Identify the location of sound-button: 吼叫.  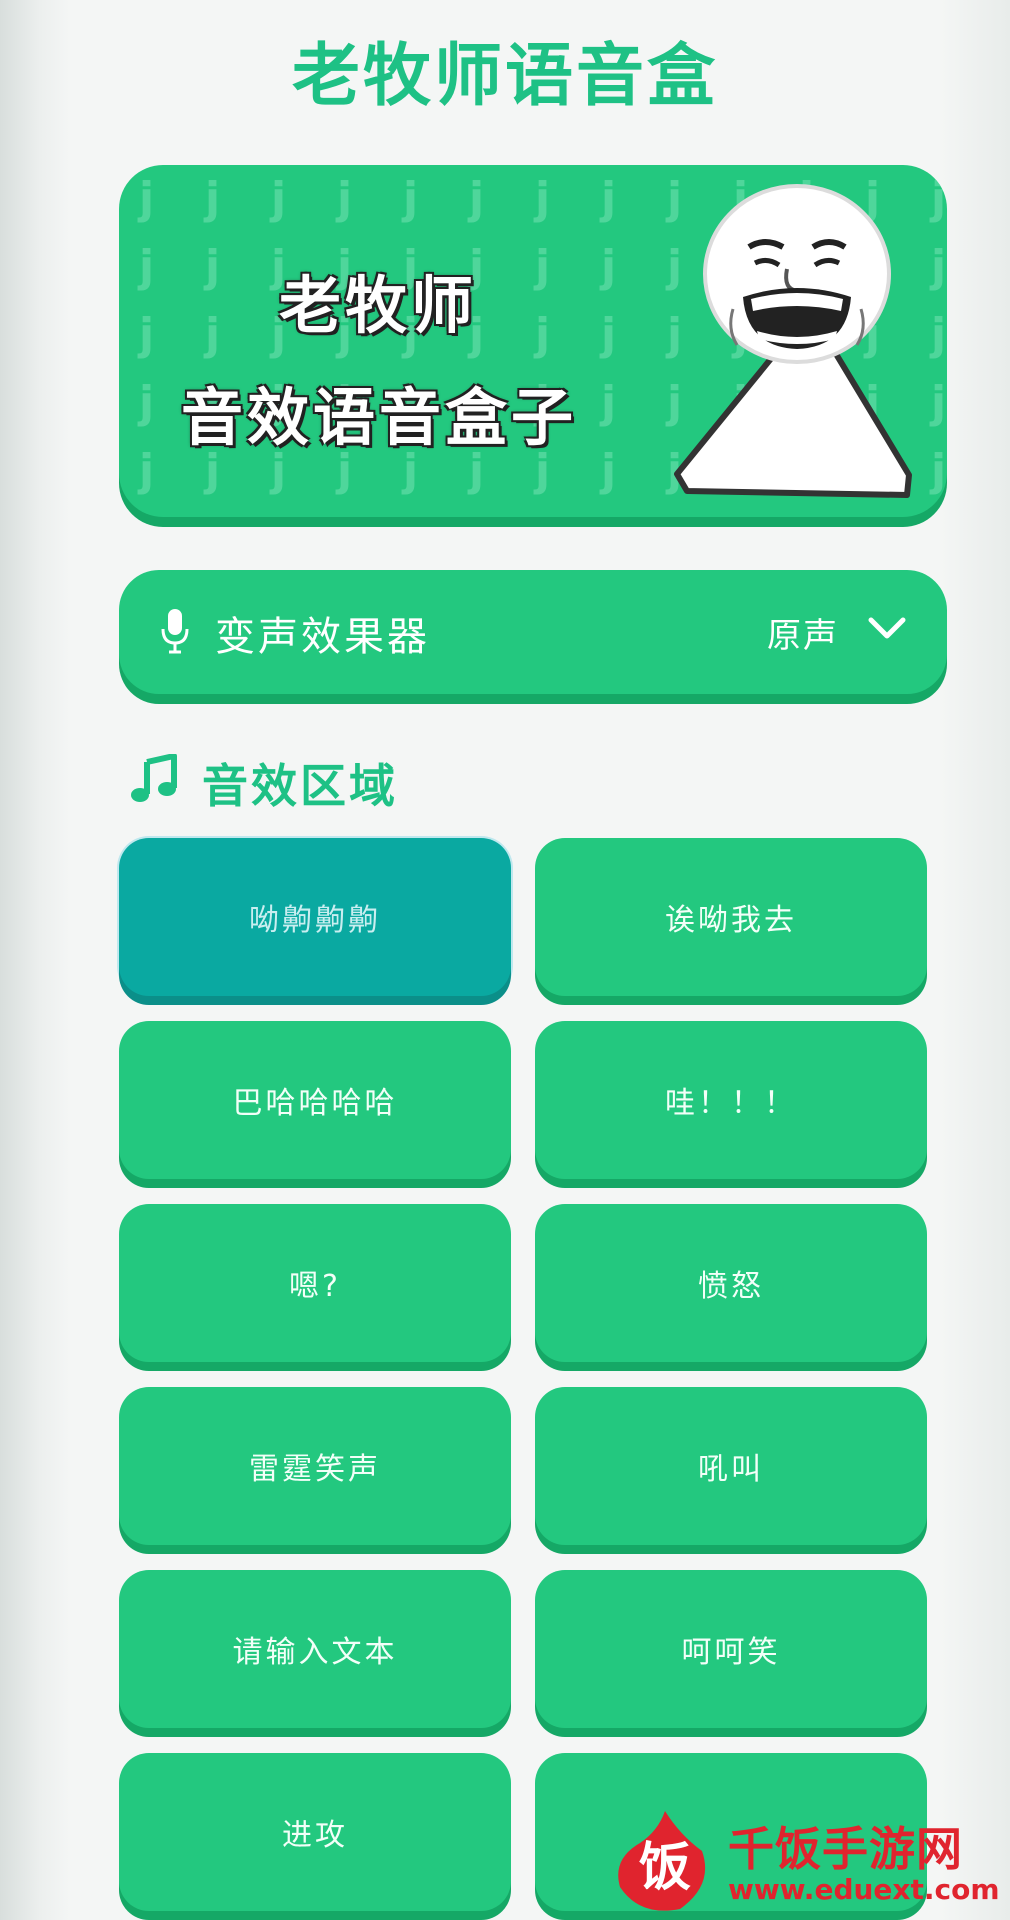
(731, 1466).